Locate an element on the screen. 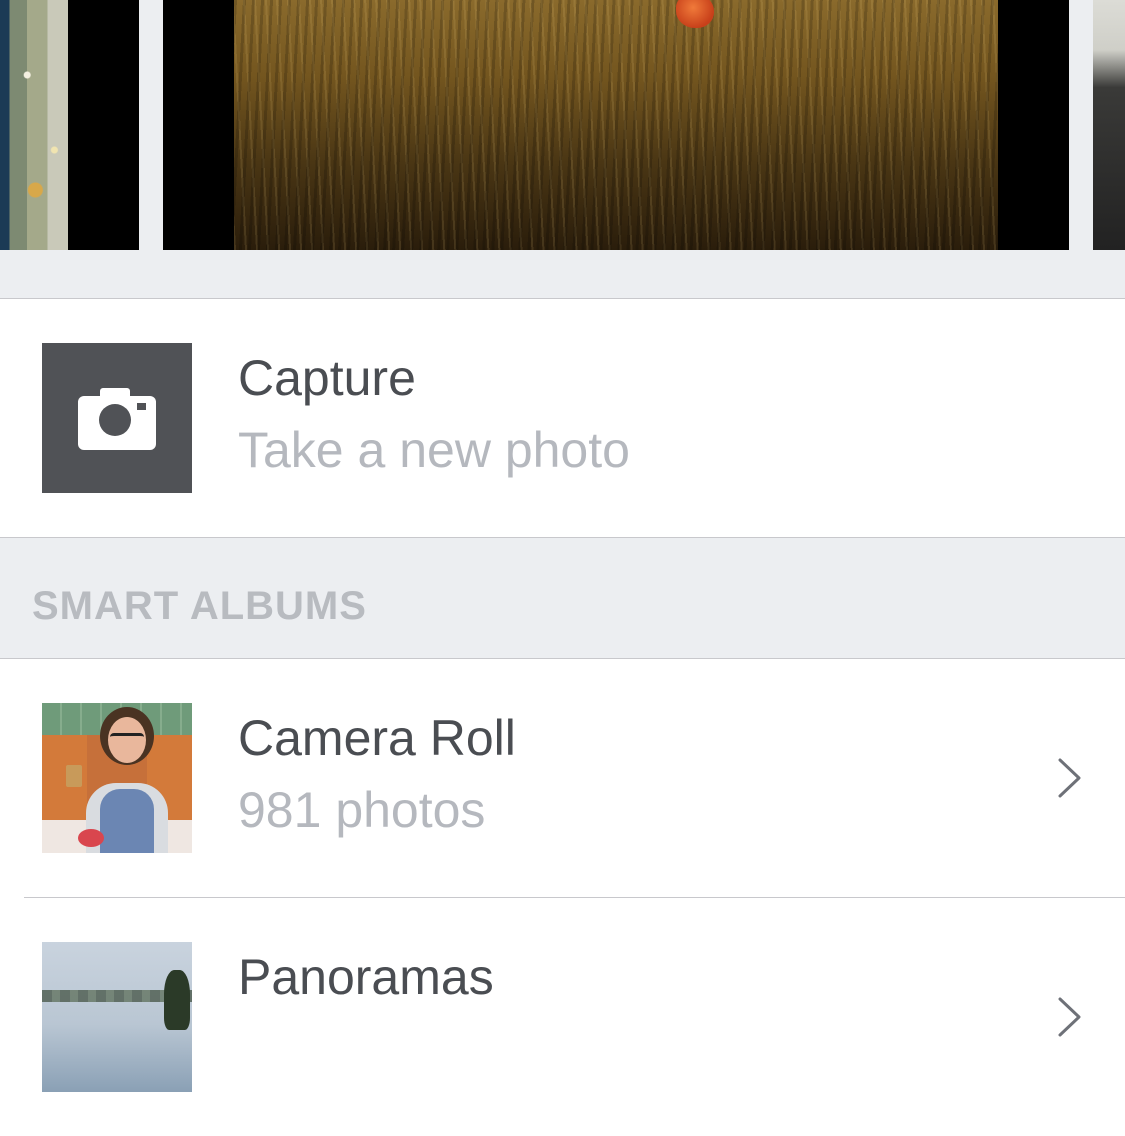 The height and width of the screenshot is (1136, 1125). recent-photo-3-image is located at coordinates (1109, 125).